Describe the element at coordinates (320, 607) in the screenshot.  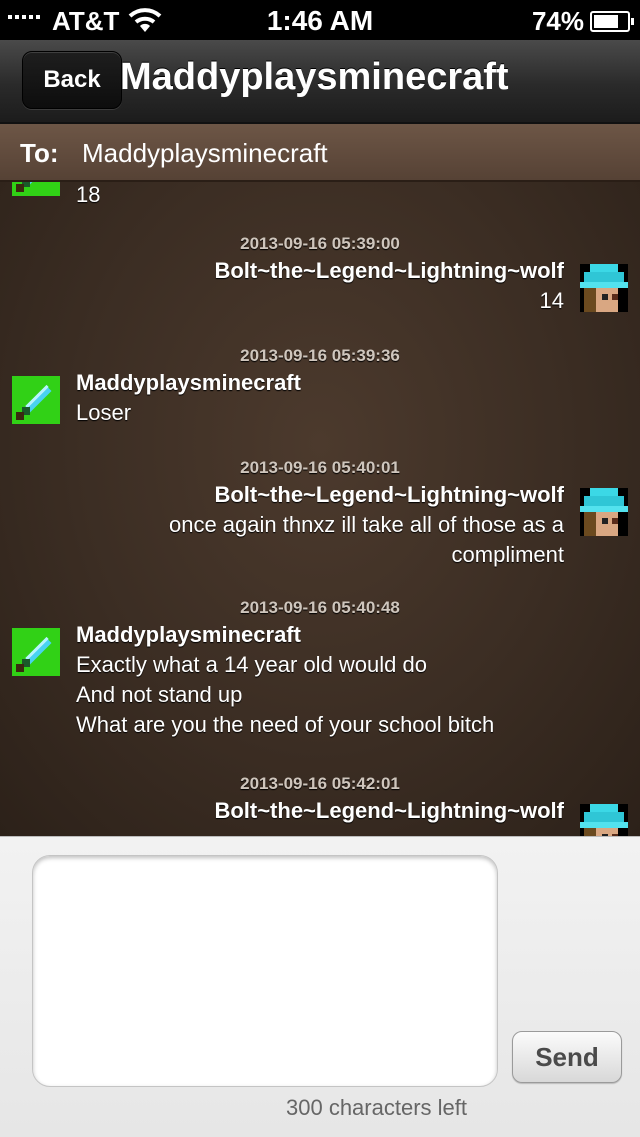
I see `message-timestamp: 2013-09-16 05:40:48` at that location.